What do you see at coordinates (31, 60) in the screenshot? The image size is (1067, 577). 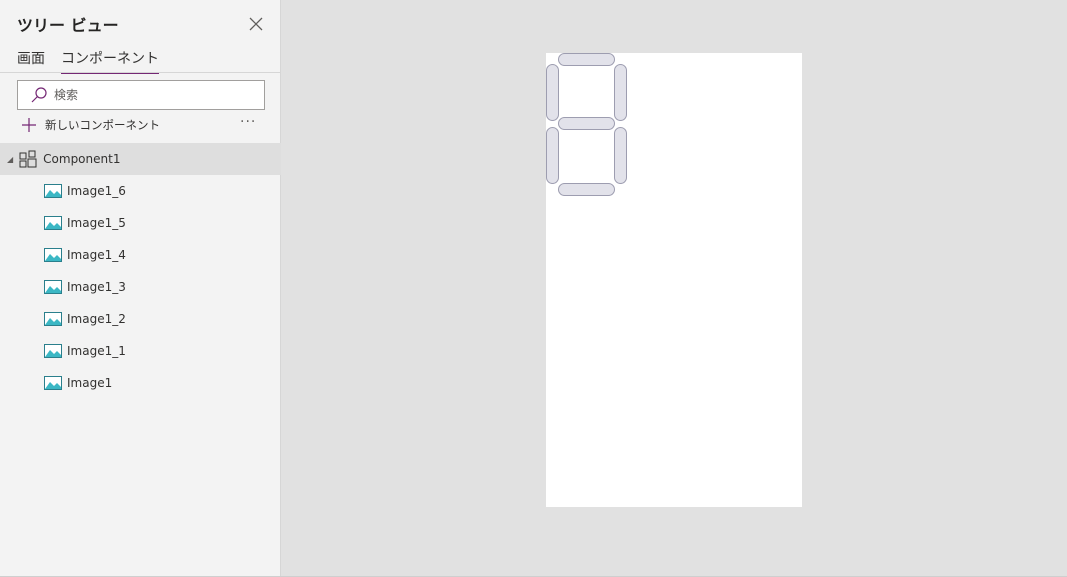 I see `tab-screens: 画面` at bounding box center [31, 60].